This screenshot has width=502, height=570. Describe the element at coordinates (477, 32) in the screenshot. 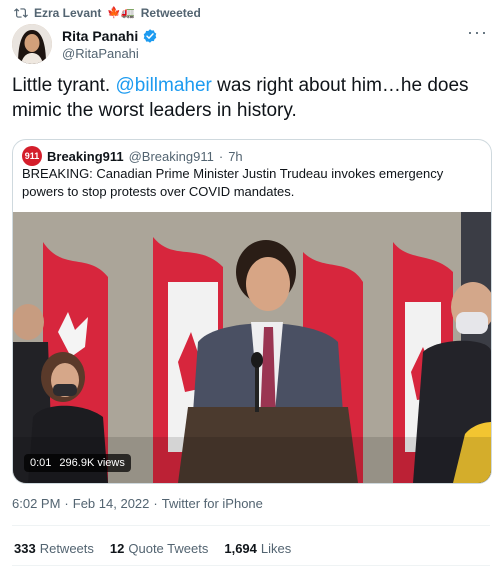

I see `more-options-icon: ···` at that location.